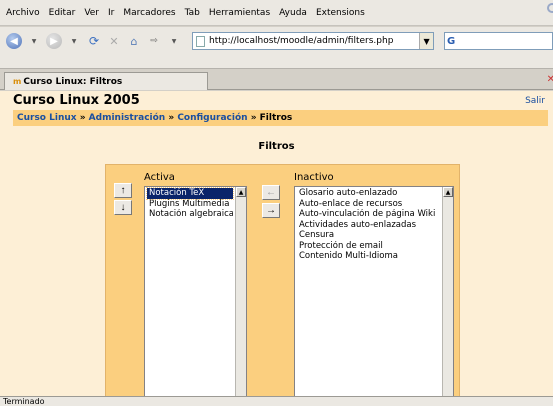 The width and height of the screenshot is (553, 406). Describe the element at coordinates (159, 177) in the screenshot. I see `active-label: Activa` at that location.